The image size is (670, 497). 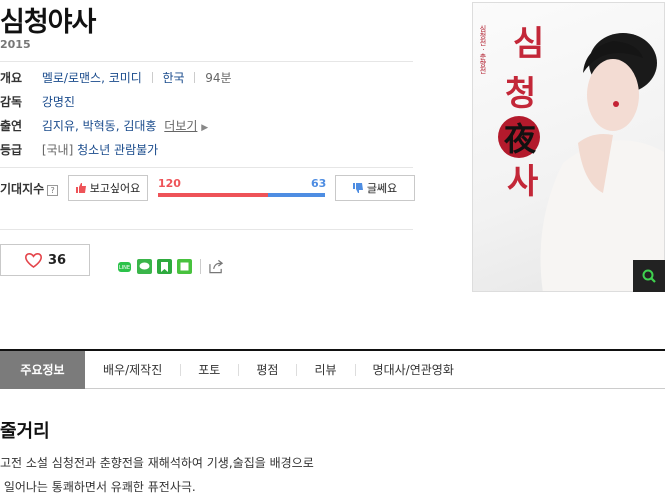 I want to click on tab-rating: 평점, so click(x=267, y=370).